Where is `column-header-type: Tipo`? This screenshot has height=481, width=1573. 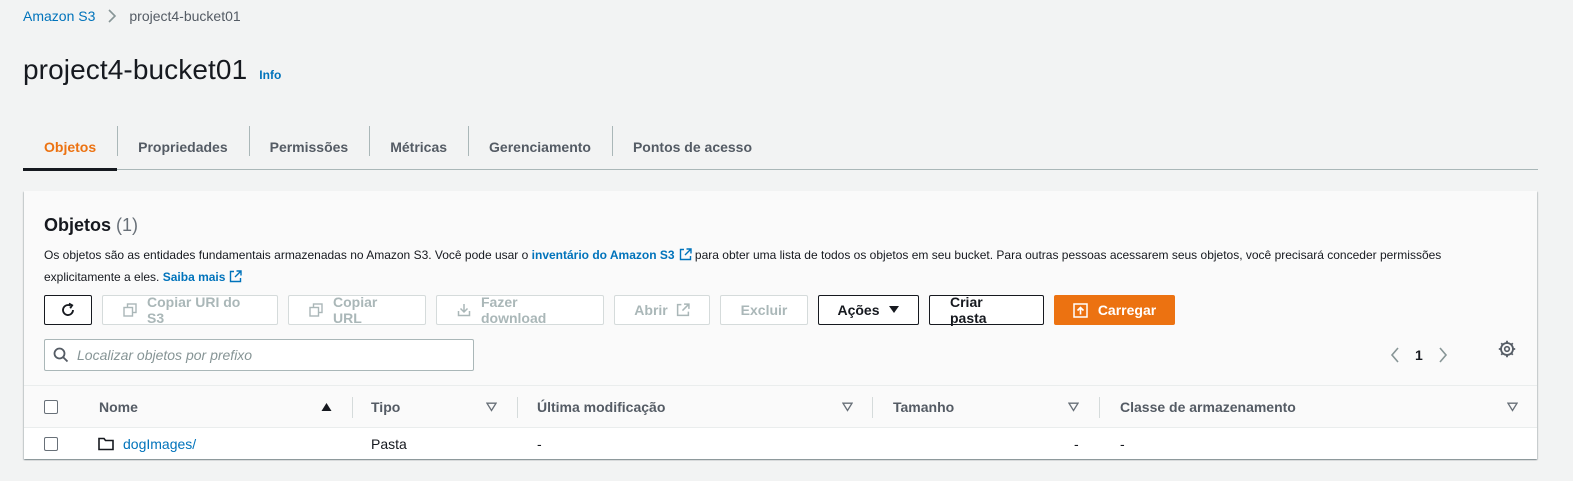 column-header-type: Tipo is located at coordinates (385, 406).